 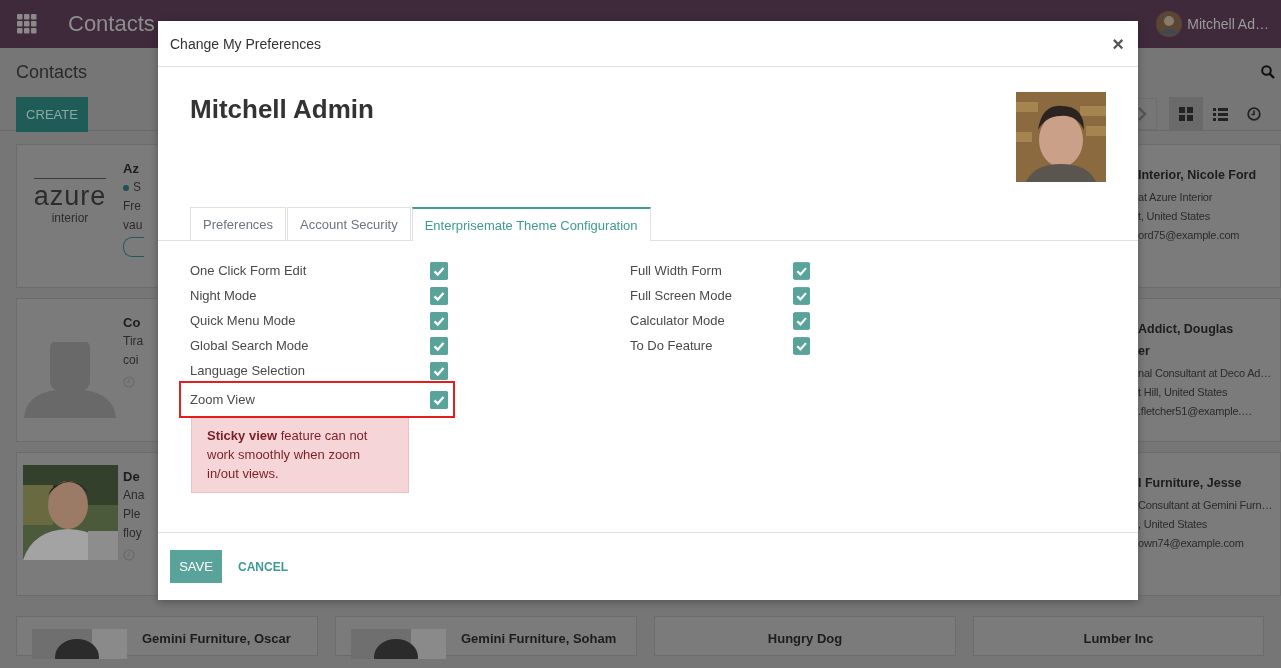 What do you see at coordinates (1173, 524) in the screenshot?
I see `contact-detail: , United States` at bounding box center [1173, 524].